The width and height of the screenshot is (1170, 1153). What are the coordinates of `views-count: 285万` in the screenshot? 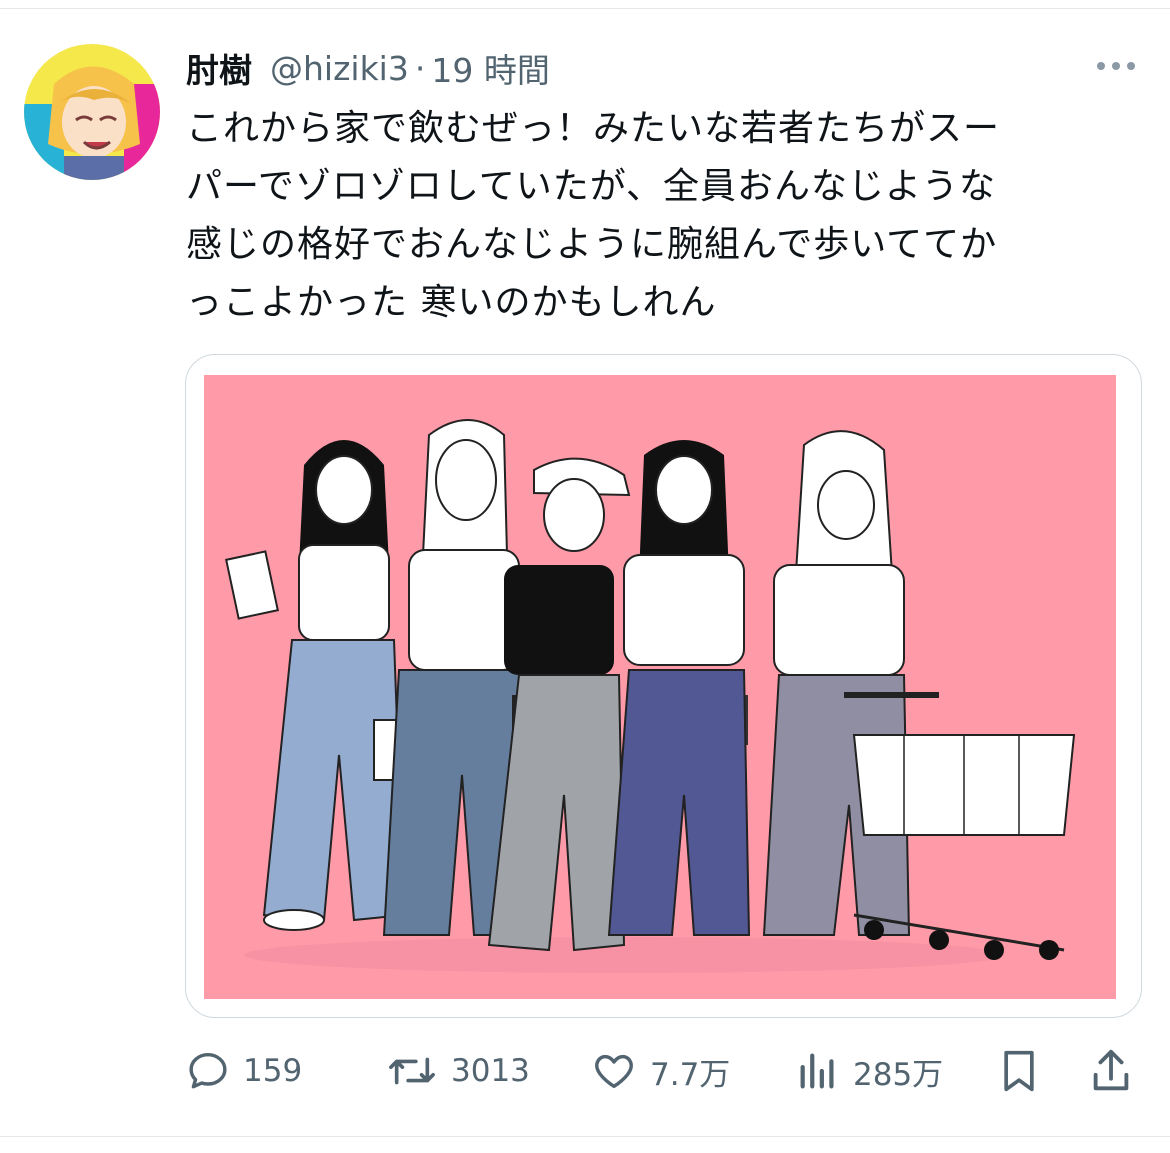 It's located at (898, 1074).